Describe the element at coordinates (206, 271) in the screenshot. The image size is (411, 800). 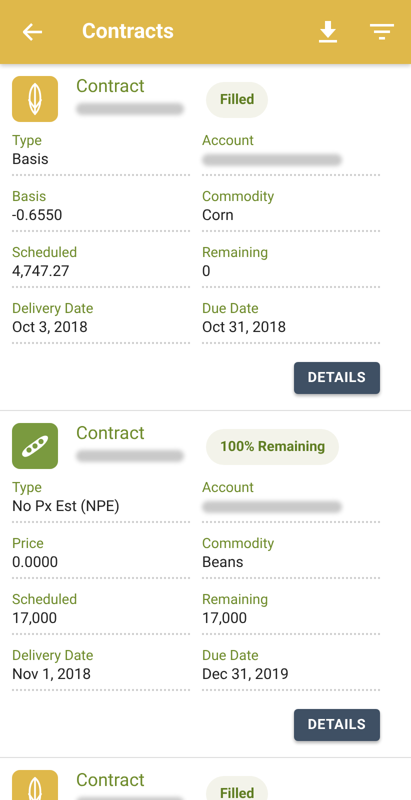
I see `field-value: 0` at that location.